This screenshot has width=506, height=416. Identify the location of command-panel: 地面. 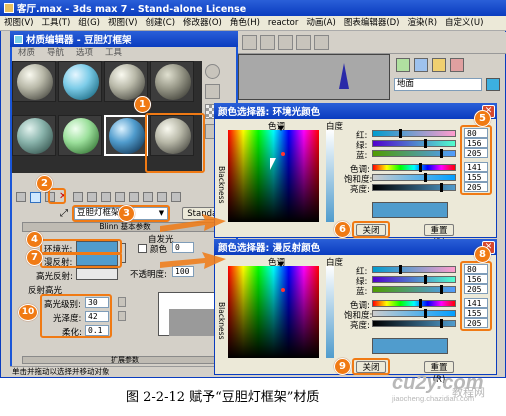
(448, 77).